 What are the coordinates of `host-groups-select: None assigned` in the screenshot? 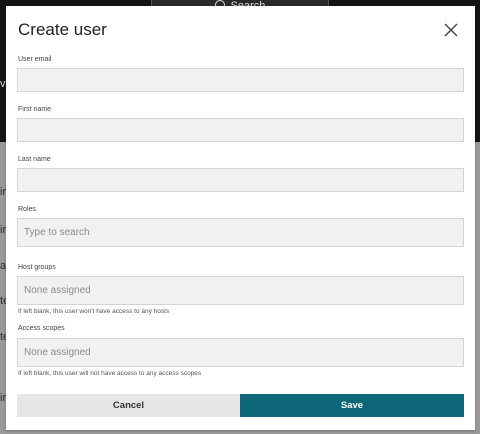 It's located at (240, 290).